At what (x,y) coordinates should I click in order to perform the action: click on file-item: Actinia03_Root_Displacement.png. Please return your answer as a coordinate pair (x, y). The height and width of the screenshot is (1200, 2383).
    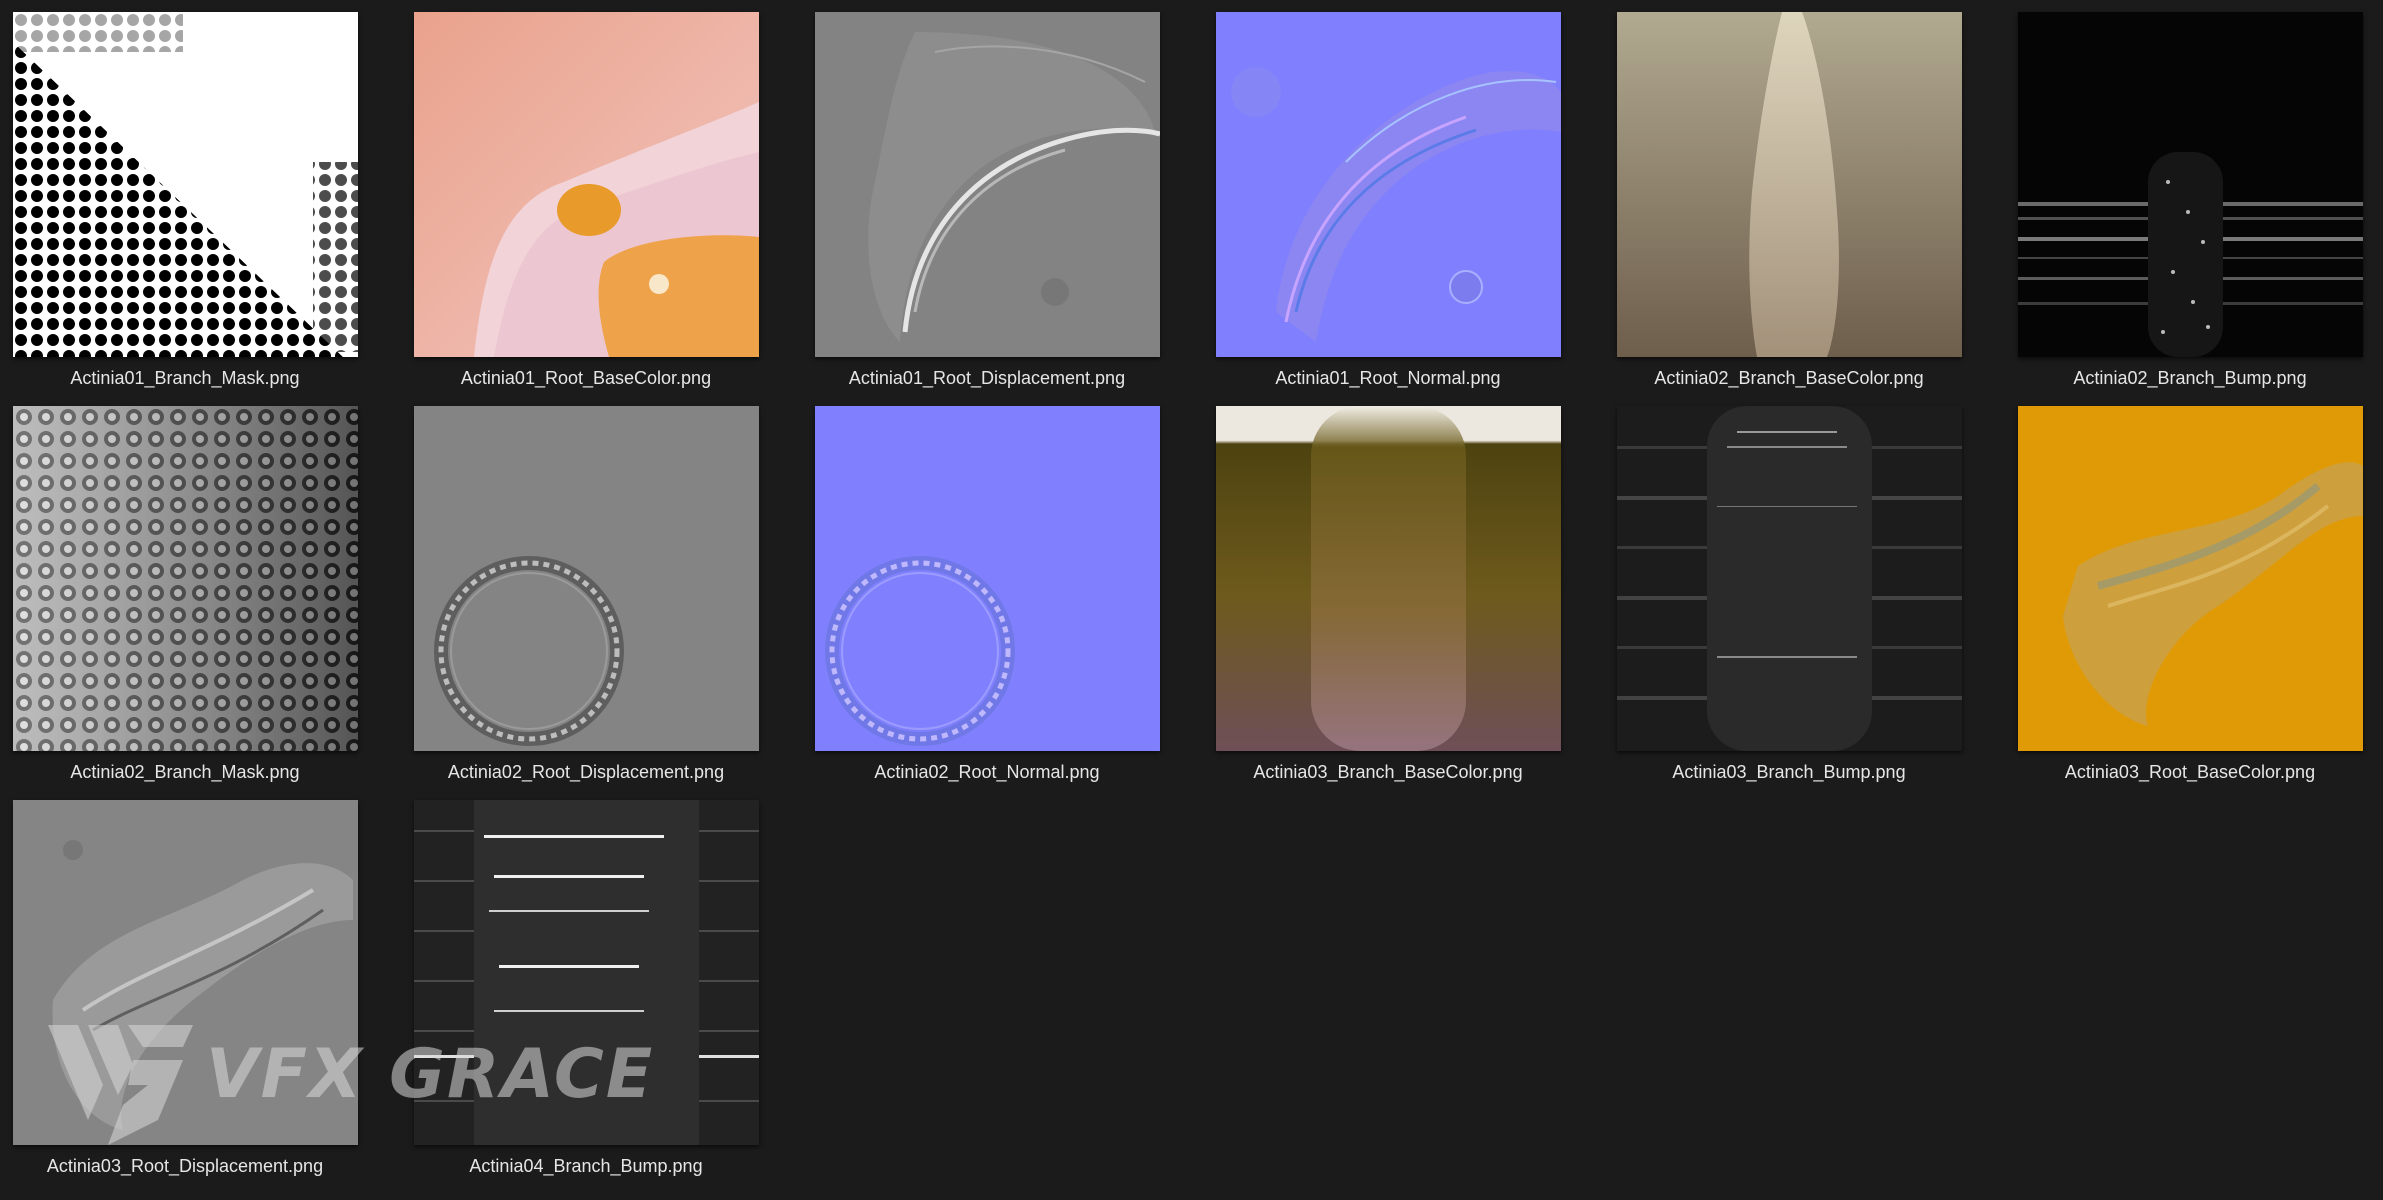
    Looking at the image, I should click on (180, 982).